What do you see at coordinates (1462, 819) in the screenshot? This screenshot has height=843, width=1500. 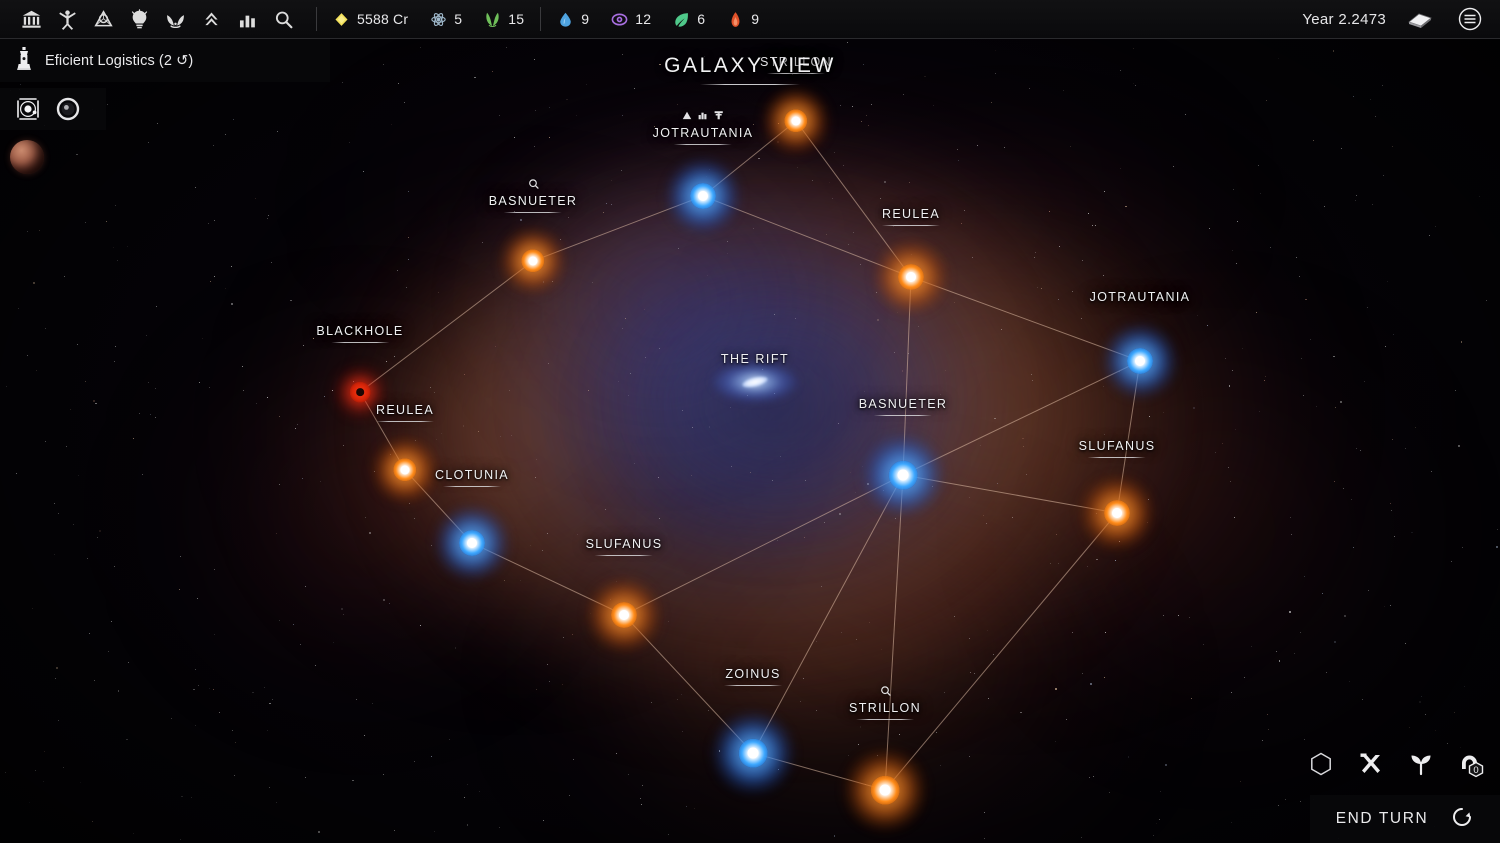 I see `refresh-arrow-icon` at bounding box center [1462, 819].